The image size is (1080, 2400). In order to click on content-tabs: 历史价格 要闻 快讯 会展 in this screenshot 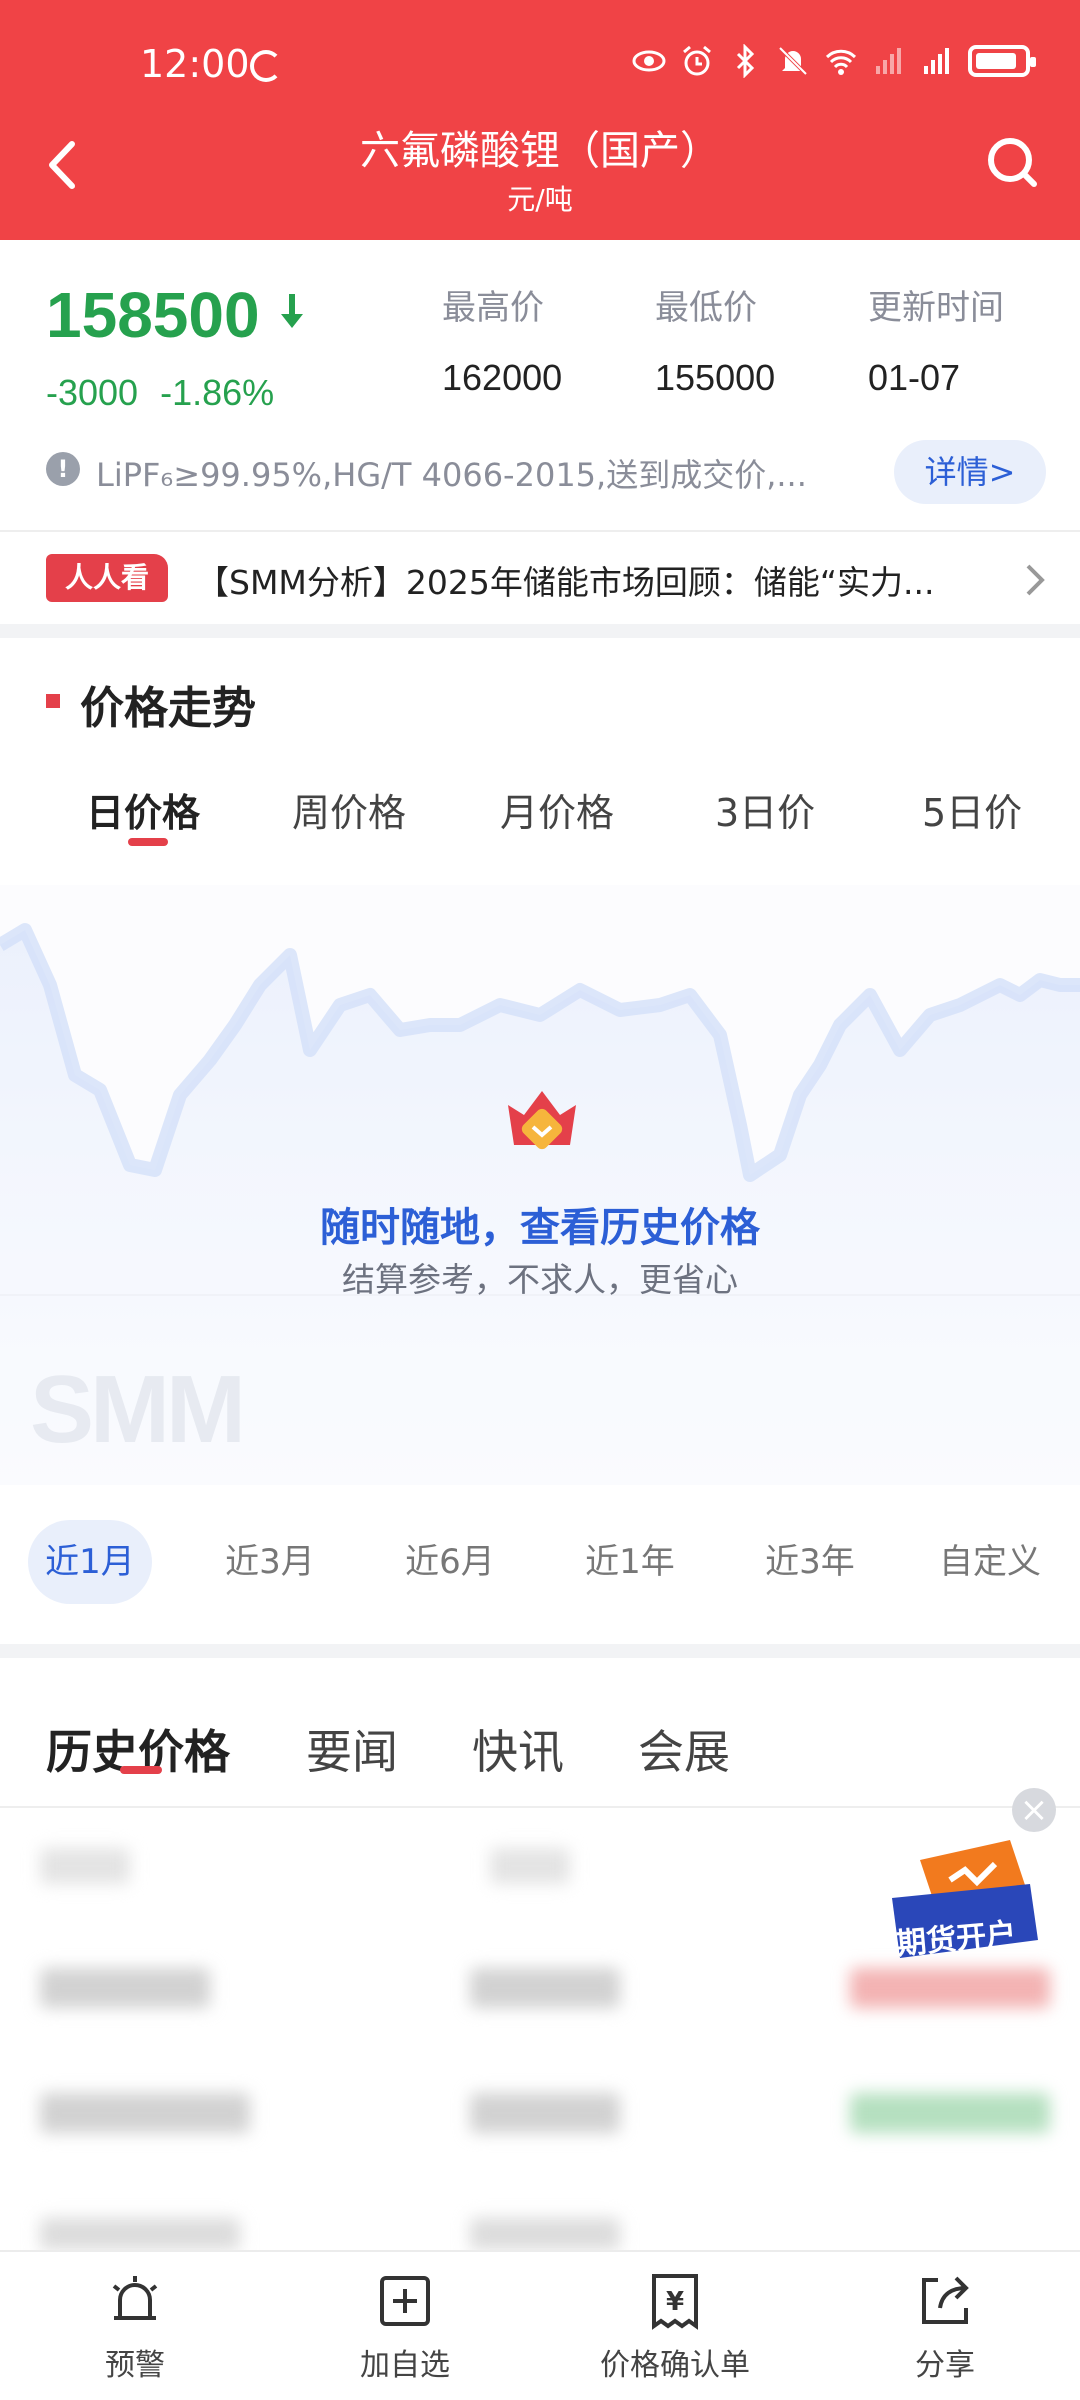, I will do `click(540, 1740)`.